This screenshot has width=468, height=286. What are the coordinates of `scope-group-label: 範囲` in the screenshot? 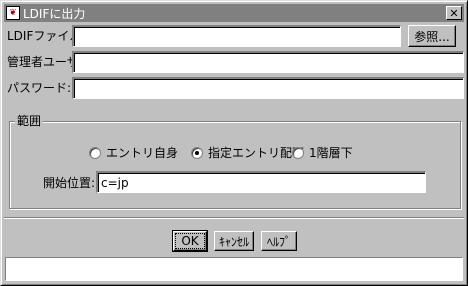 It's located at (29, 121).